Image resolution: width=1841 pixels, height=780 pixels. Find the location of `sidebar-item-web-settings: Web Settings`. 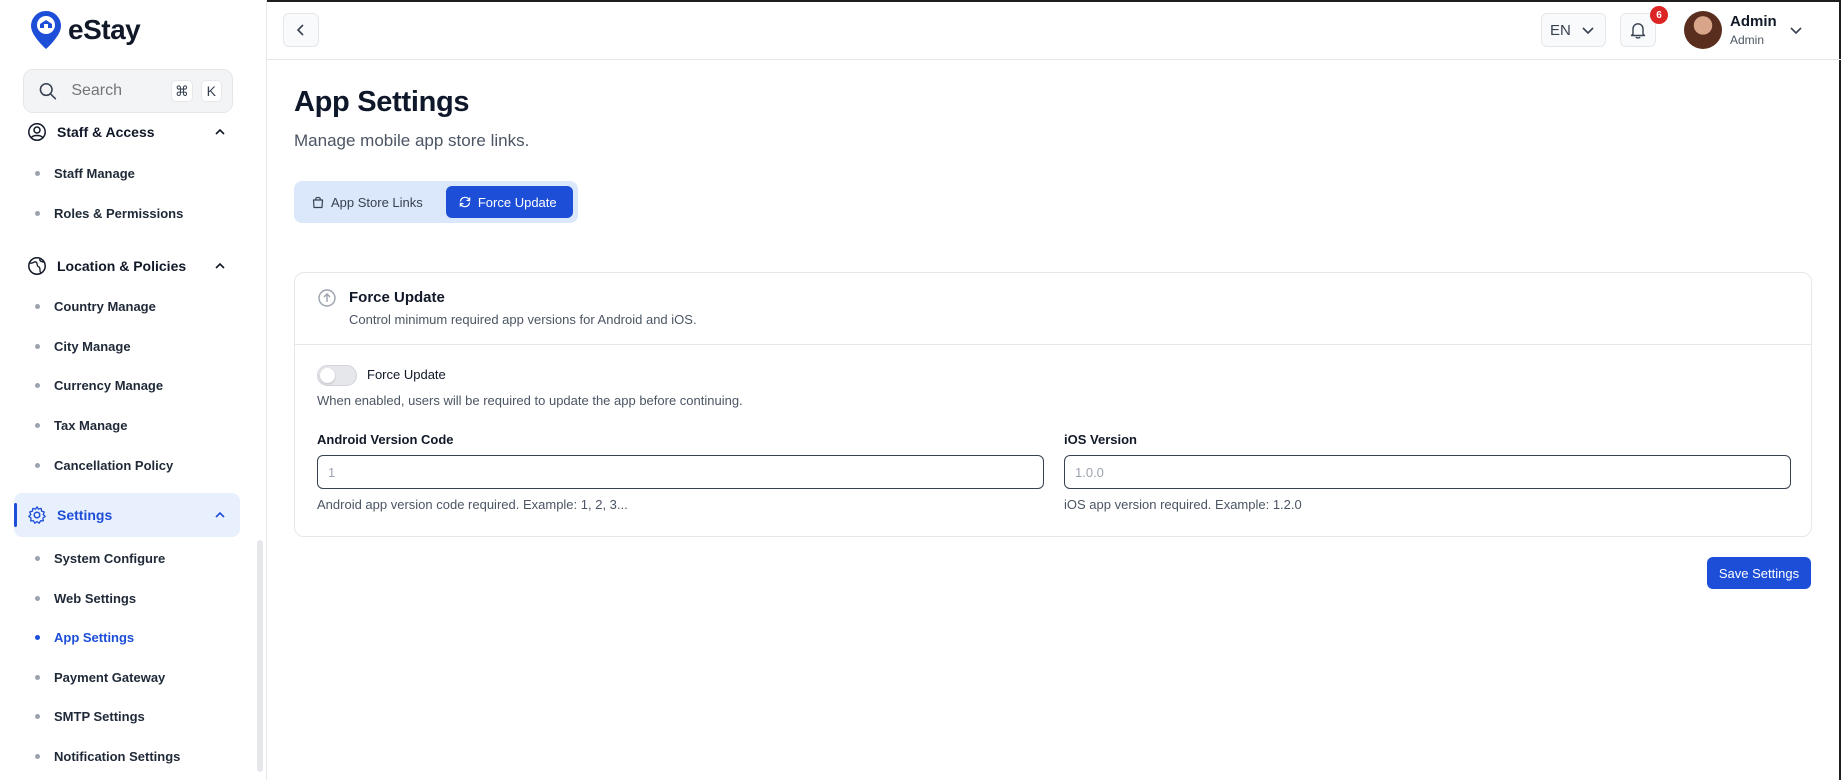

sidebar-item-web-settings: Web Settings is located at coordinates (85, 598).